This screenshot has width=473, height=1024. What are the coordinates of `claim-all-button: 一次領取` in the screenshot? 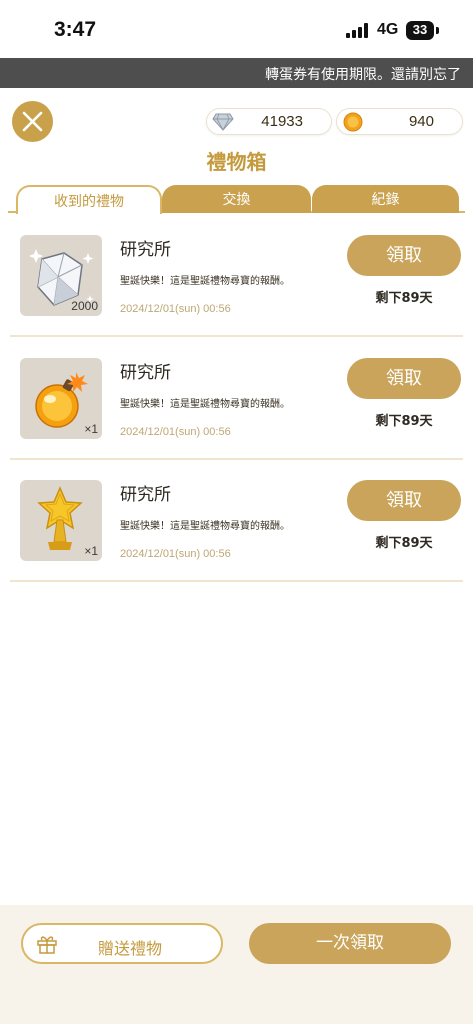 It's located at (350, 943).